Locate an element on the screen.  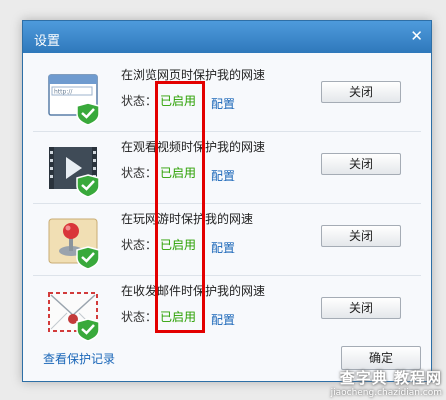
browser-shield-icon: http:// is located at coordinates (74, 99).